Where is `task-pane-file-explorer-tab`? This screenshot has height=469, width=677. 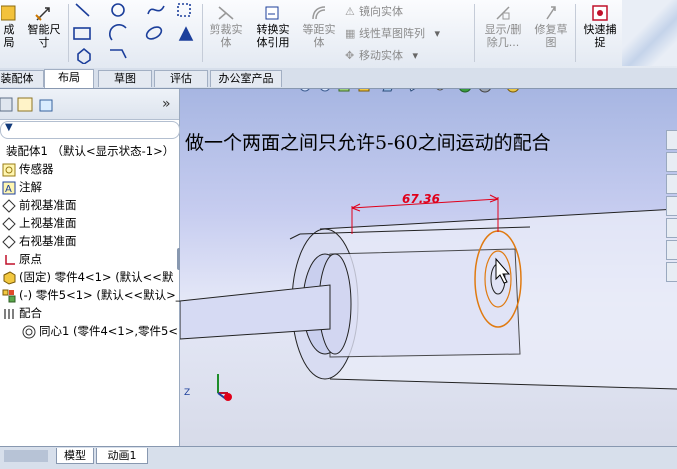 task-pane-file-explorer-tab is located at coordinates (671, 184).